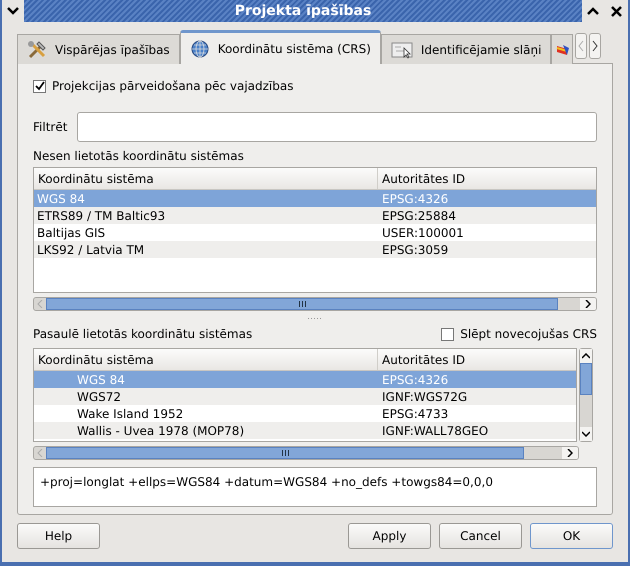 The height and width of the screenshot is (566, 630). Describe the element at coordinates (91, 250) in the screenshot. I see `table-cell-text: LKS92 / Latvia TM` at that location.